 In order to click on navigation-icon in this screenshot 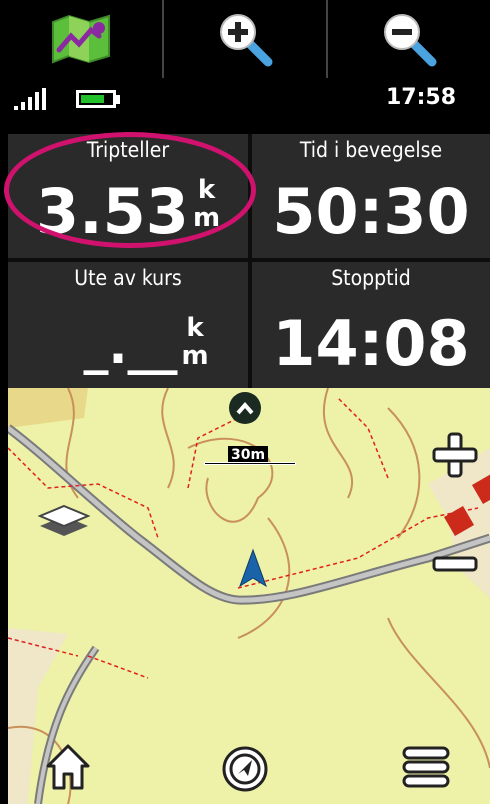, I will do `click(245, 769)`.